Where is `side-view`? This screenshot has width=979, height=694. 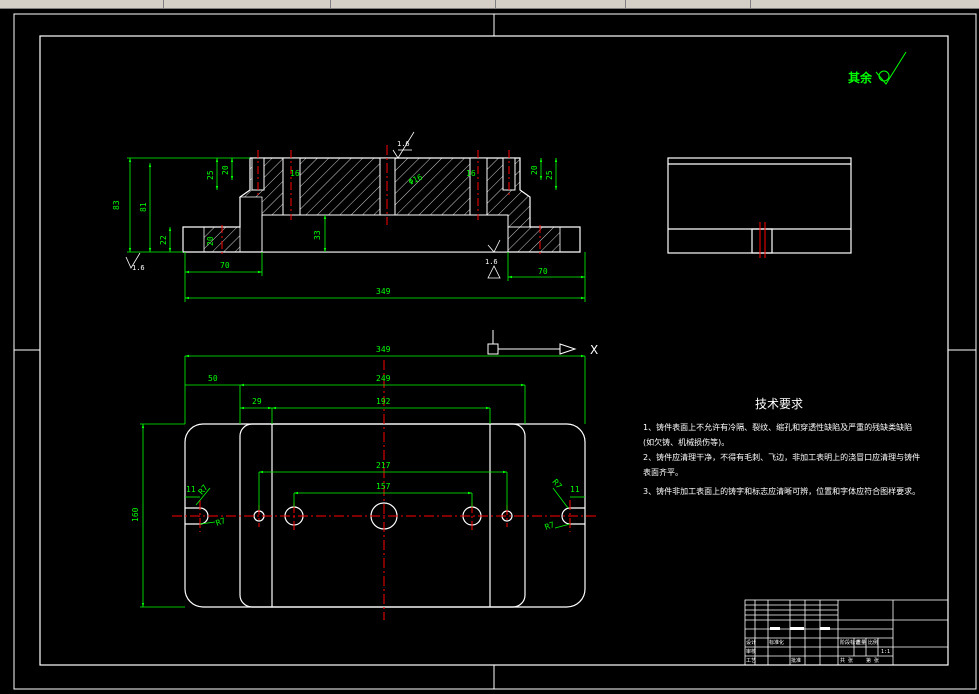
side-view is located at coordinates (759, 207).